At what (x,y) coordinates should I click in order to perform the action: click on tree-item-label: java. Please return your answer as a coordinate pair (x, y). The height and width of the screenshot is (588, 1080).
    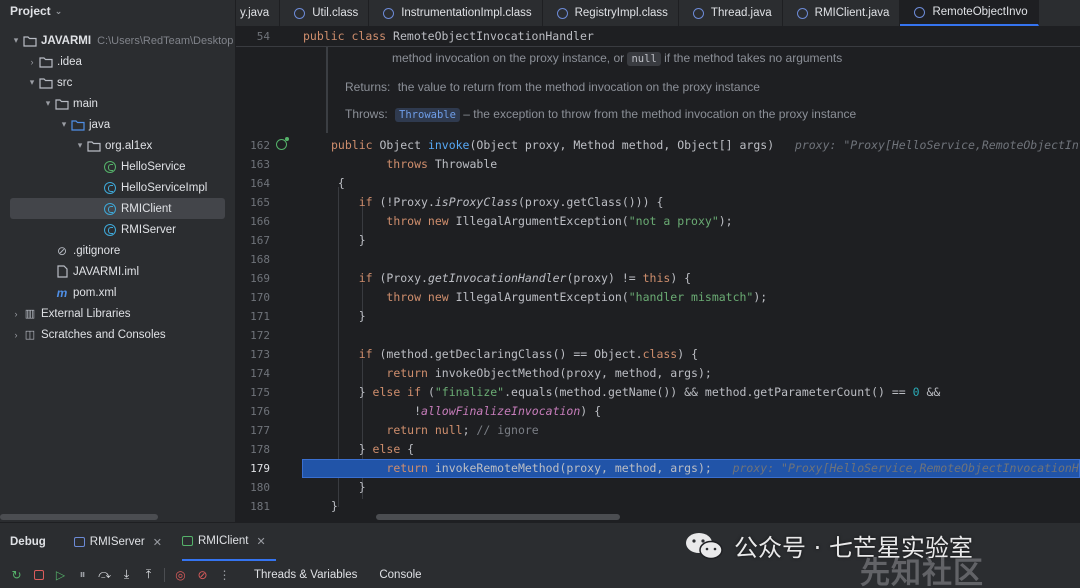
    Looking at the image, I should click on (100, 124).